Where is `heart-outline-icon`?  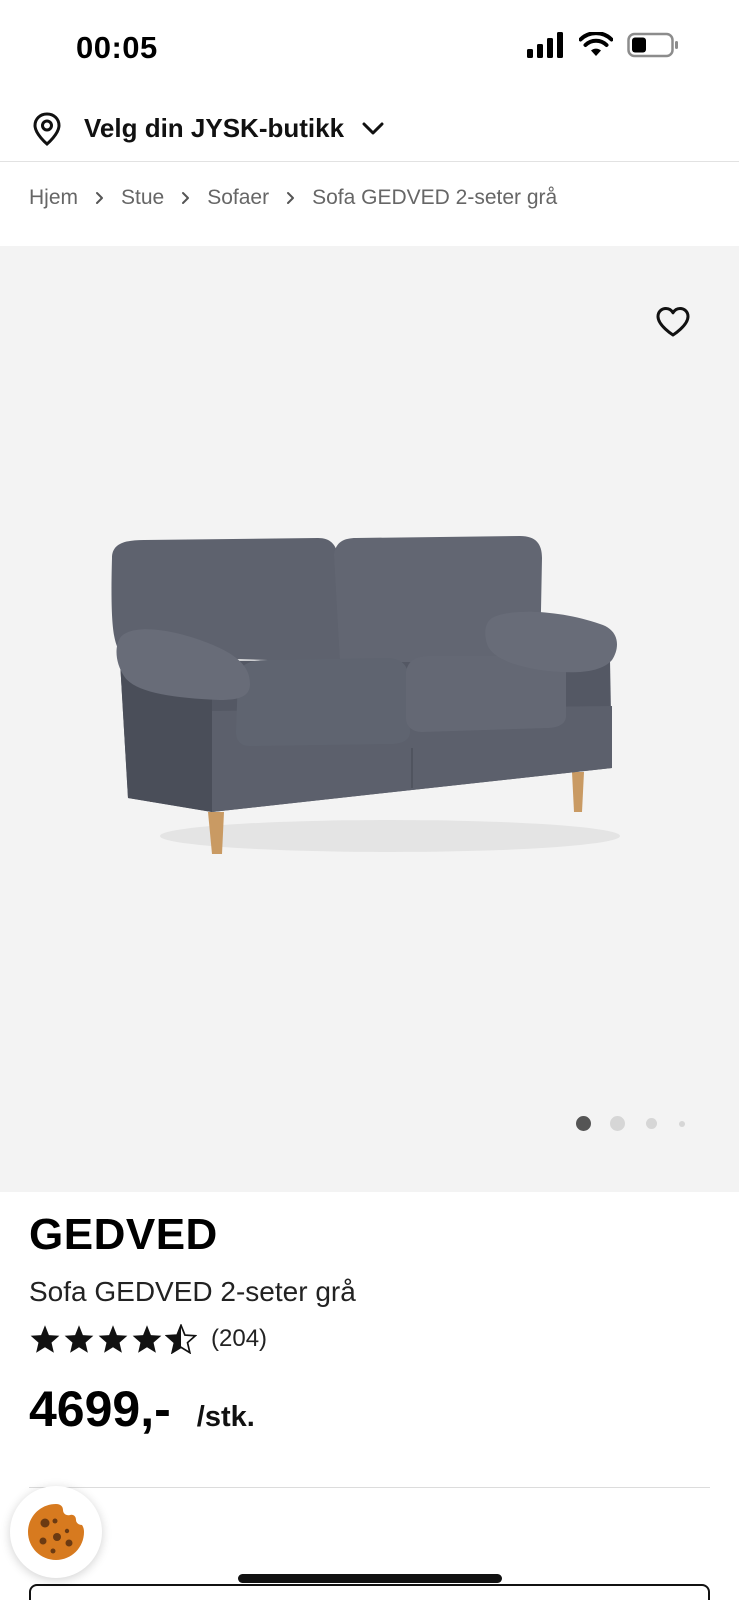 heart-outline-icon is located at coordinates (673, 322).